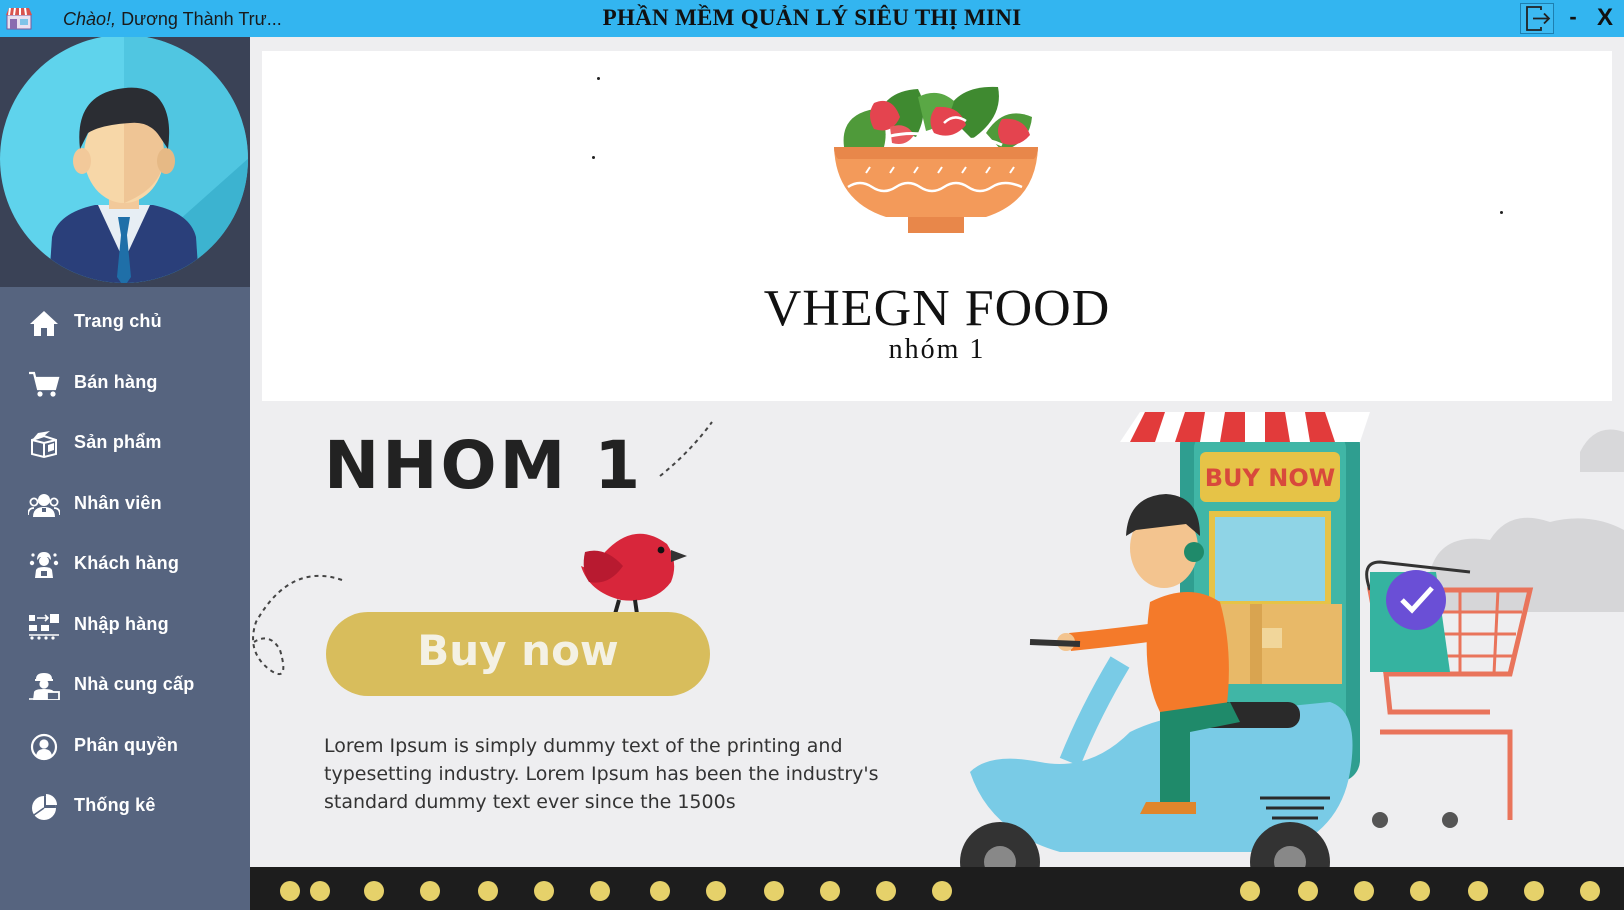 The width and height of the screenshot is (1624, 910). I want to click on sidebar-item-statistics: Thống kê, so click(125, 806).